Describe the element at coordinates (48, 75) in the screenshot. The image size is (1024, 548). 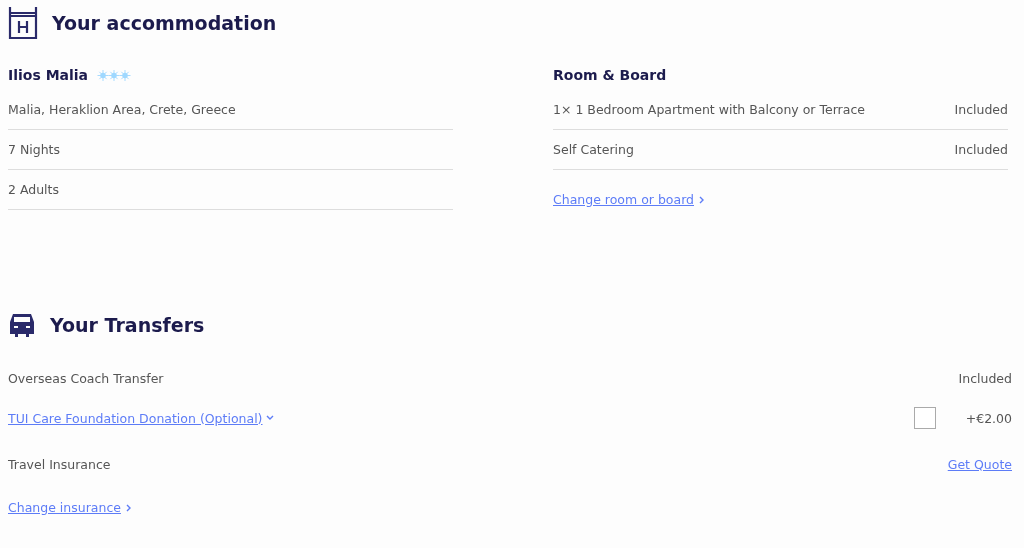
I see `hotel-name: Ilios Malia` at that location.